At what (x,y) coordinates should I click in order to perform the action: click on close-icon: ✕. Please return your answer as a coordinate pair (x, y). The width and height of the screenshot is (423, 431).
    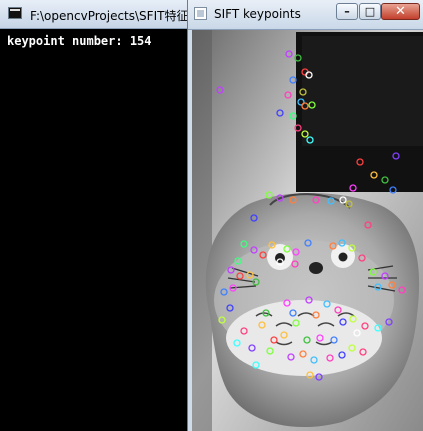
    Looking at the image, I should click on (400, 11).